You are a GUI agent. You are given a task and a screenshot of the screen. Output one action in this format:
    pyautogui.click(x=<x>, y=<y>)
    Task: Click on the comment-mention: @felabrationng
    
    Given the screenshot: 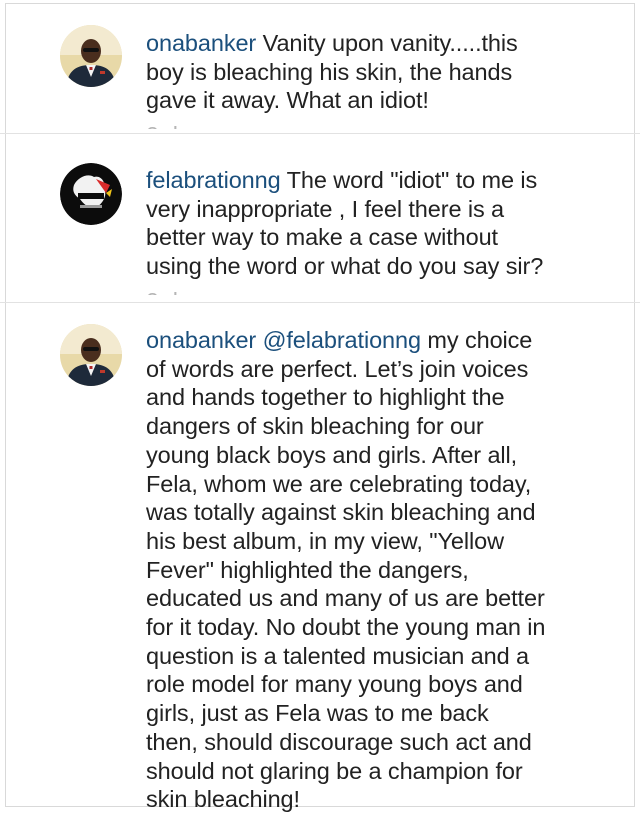 What is the action you would take?
    pyautogui.click(x=342, y=340)
    